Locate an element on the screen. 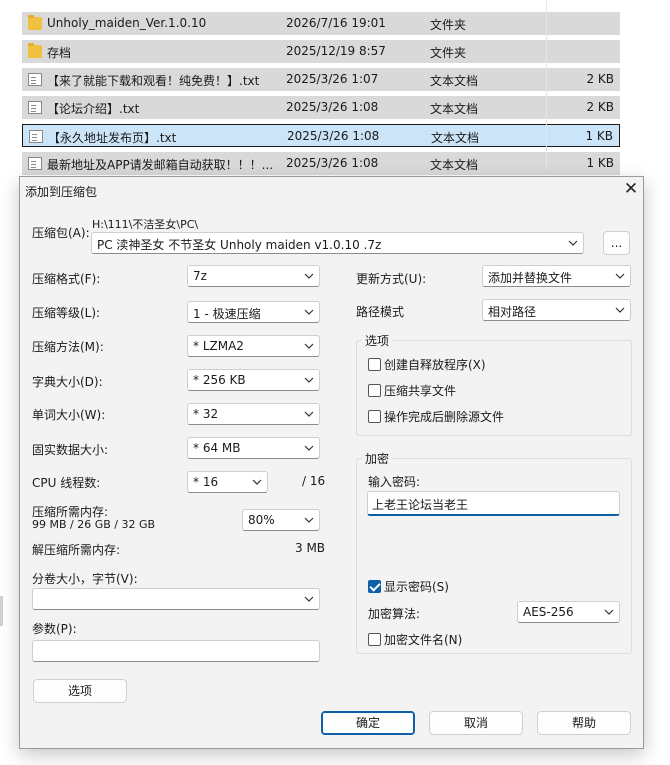 Image resolution: width=670 pixels, height=765 pixels. threads-max: / 16 is located at coordinates (314, 481).